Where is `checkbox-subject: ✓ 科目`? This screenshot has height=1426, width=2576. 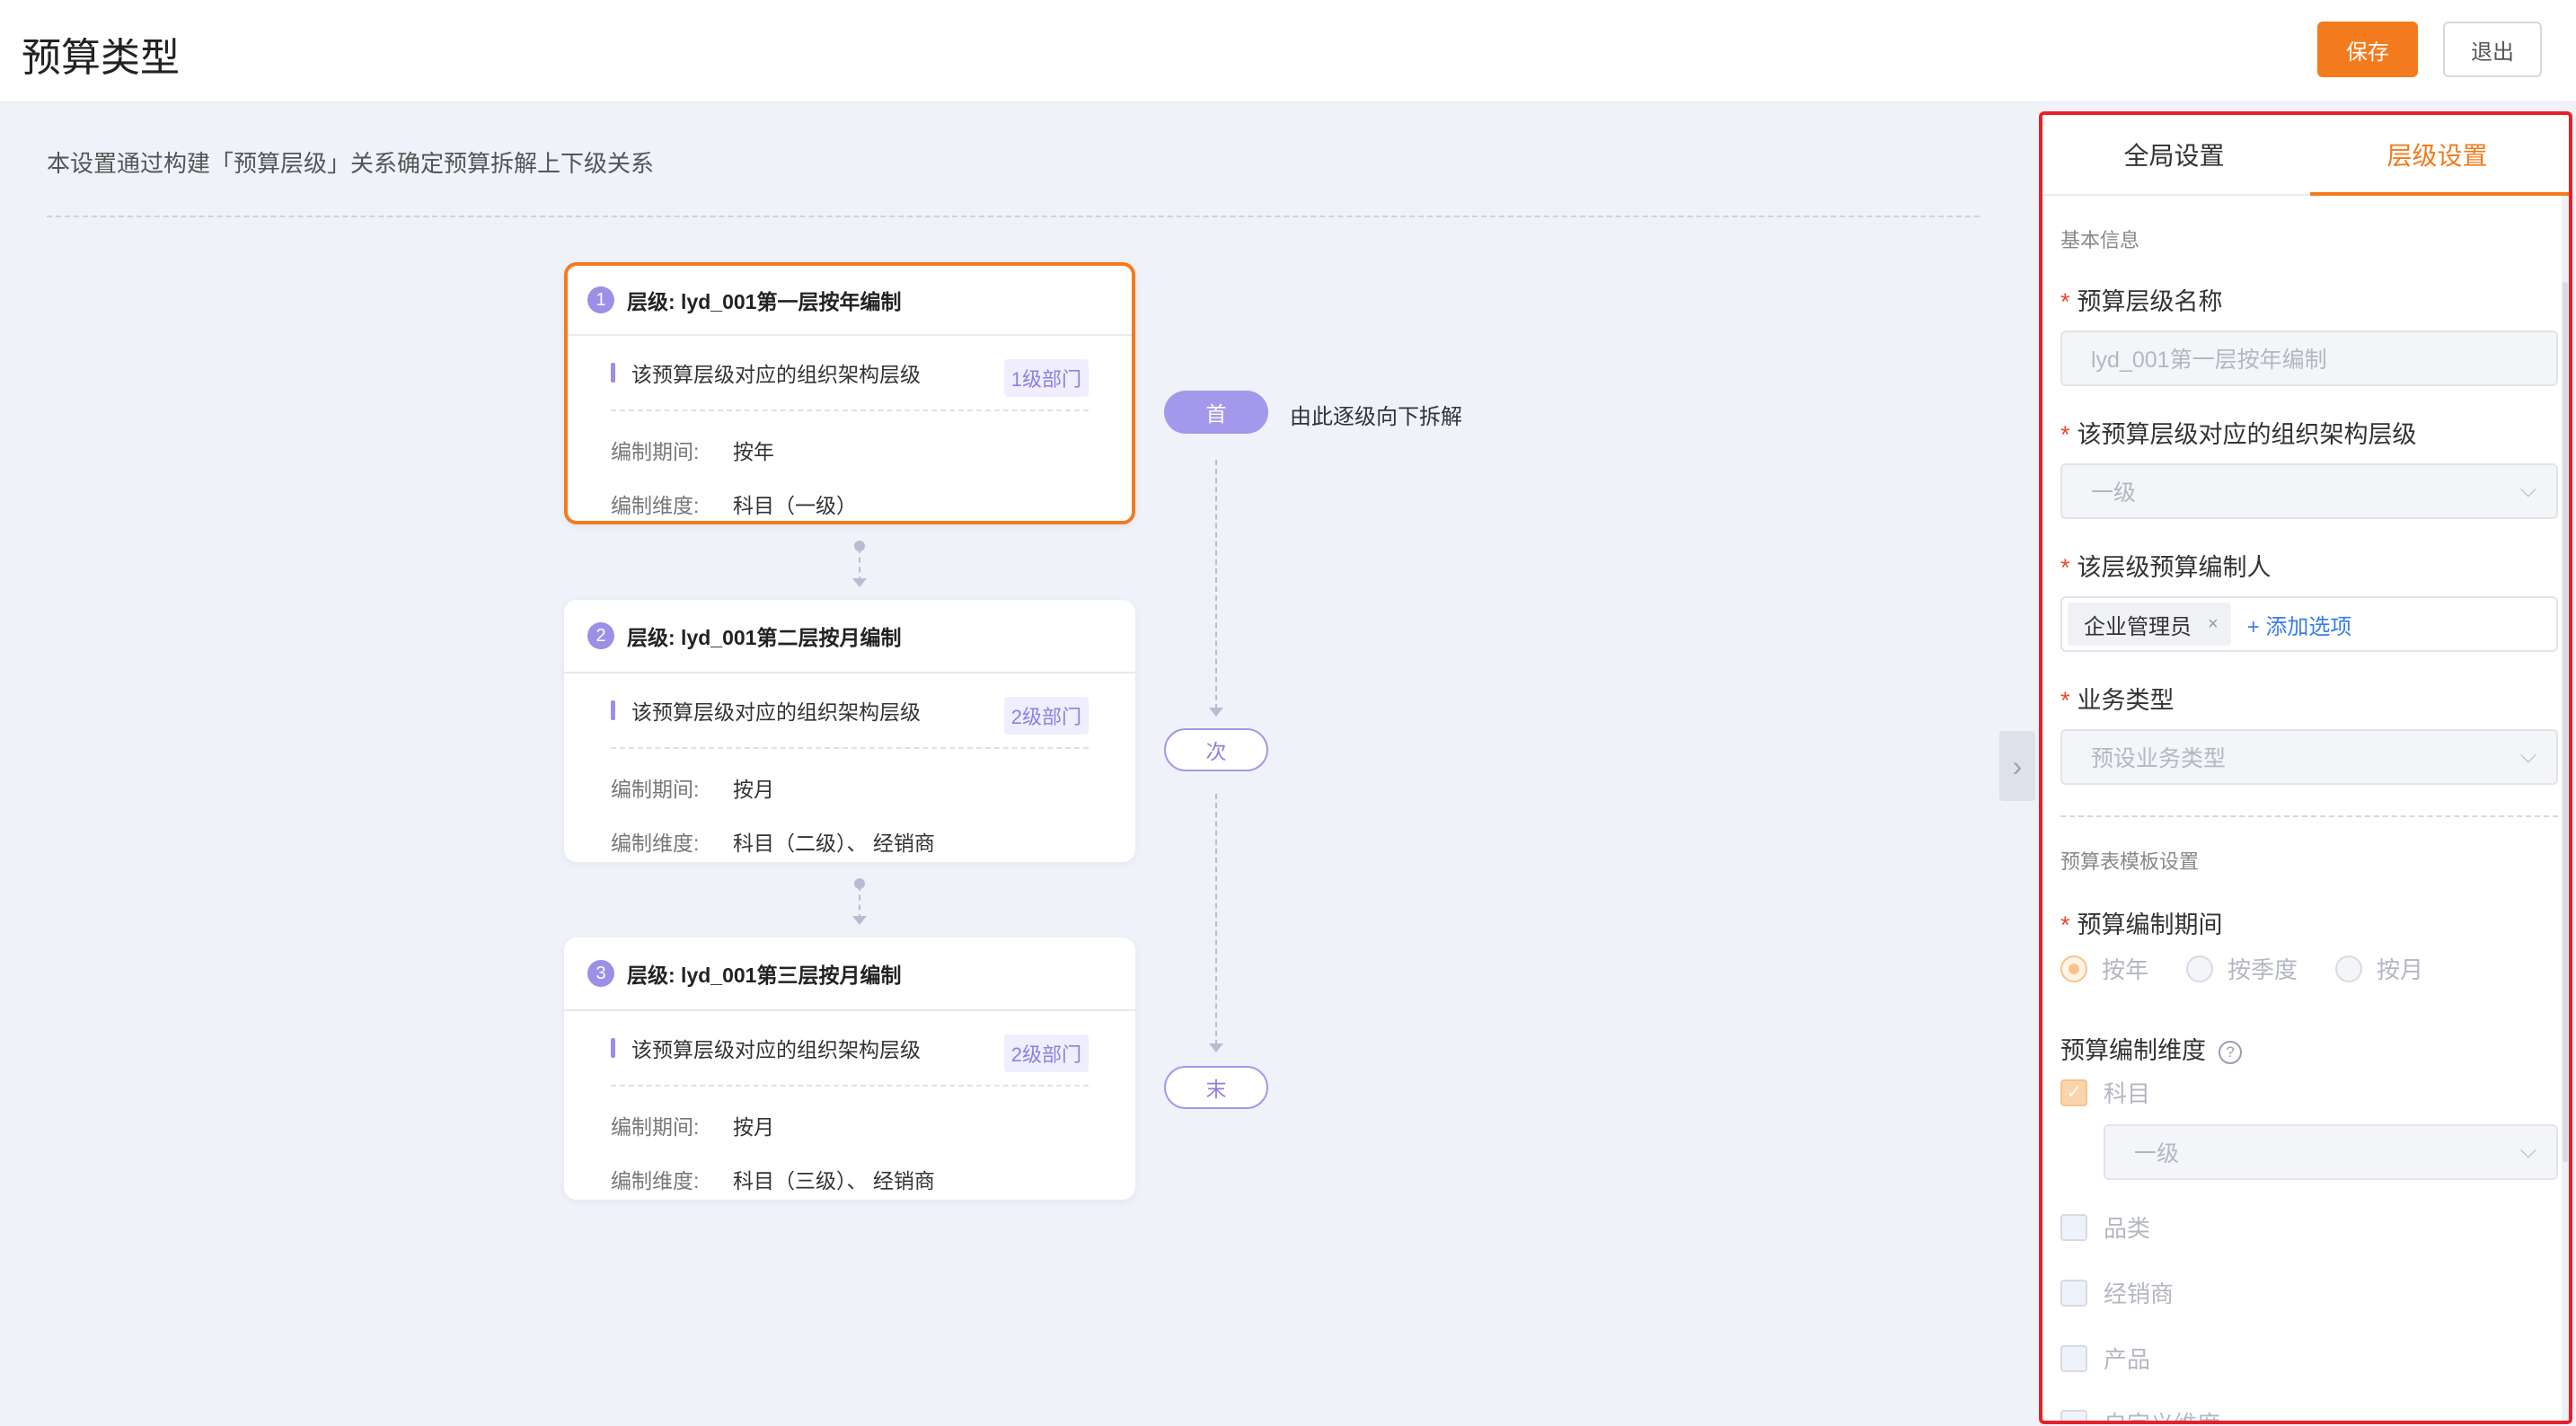
checkbox-subject: ✓ 科目 is located at coordinates (2105, 1093).